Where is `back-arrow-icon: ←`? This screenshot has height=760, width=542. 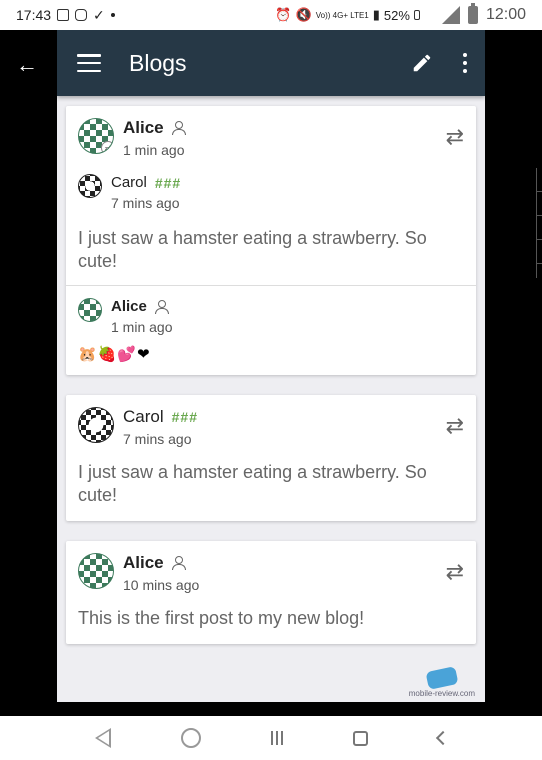 back-arrow-icon: ← is located at coordinates (27, 65).